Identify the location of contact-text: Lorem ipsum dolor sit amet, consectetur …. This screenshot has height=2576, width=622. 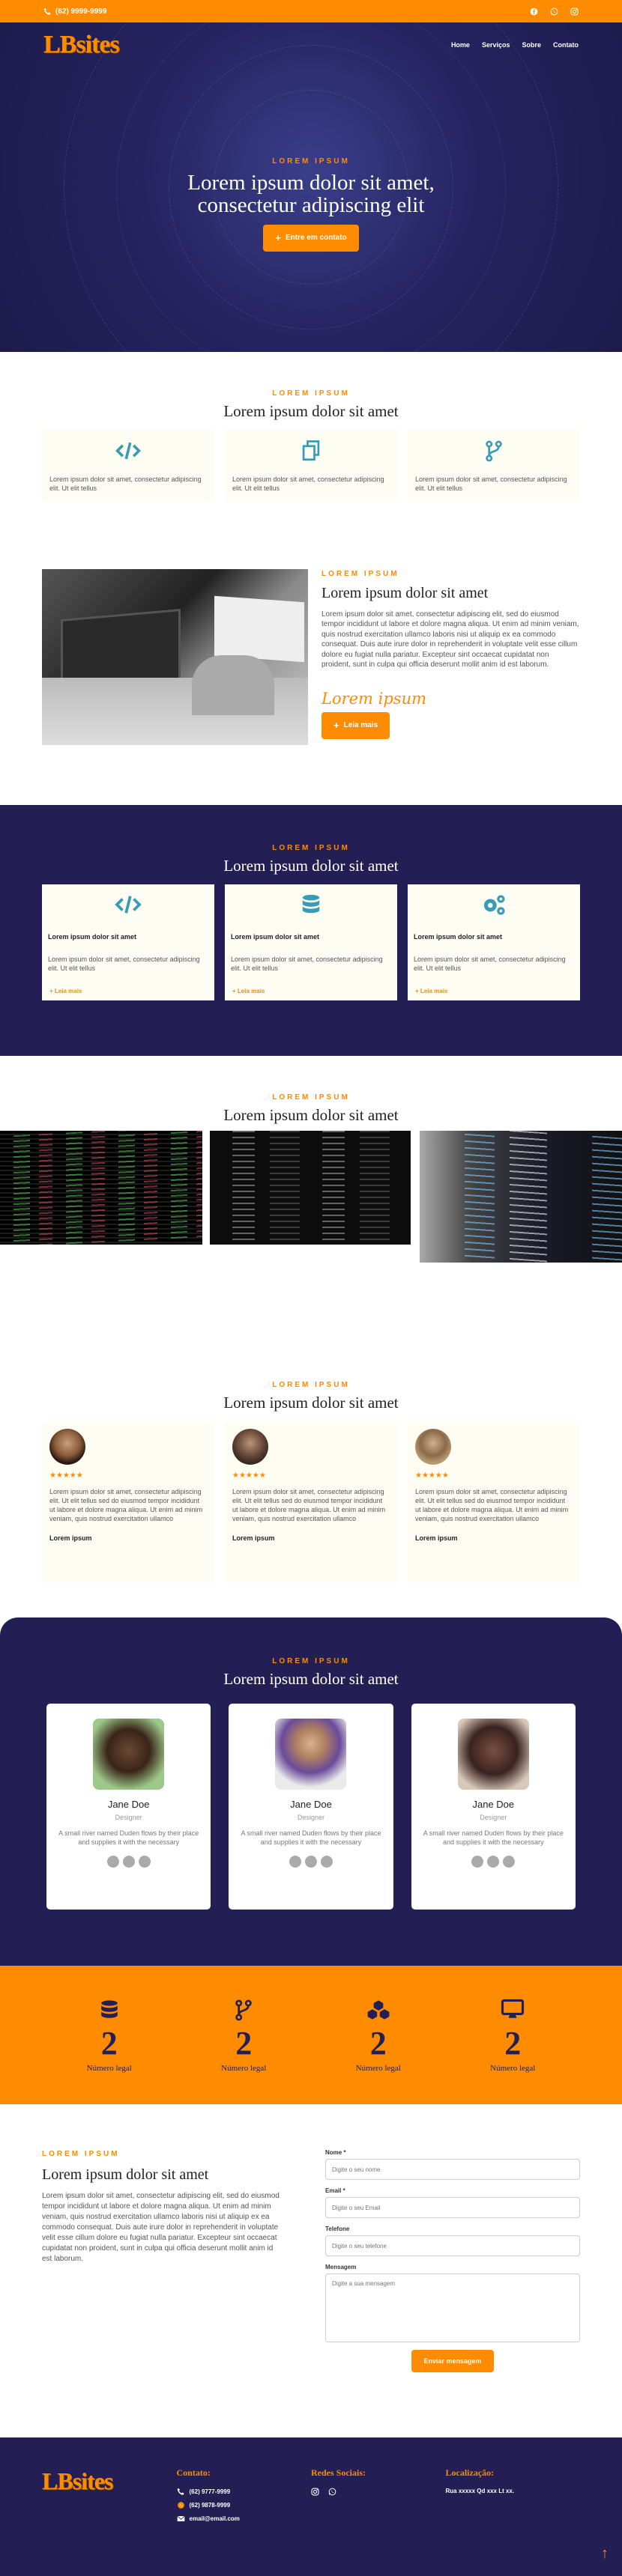
(161, 2227).